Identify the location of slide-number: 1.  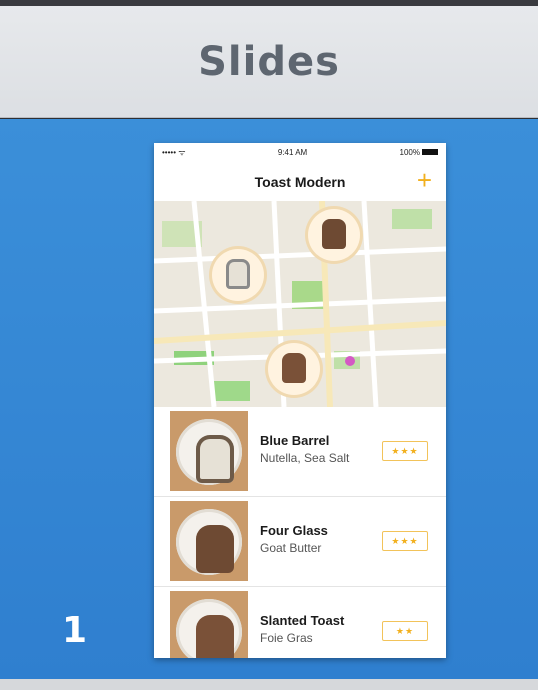
(75, 630).